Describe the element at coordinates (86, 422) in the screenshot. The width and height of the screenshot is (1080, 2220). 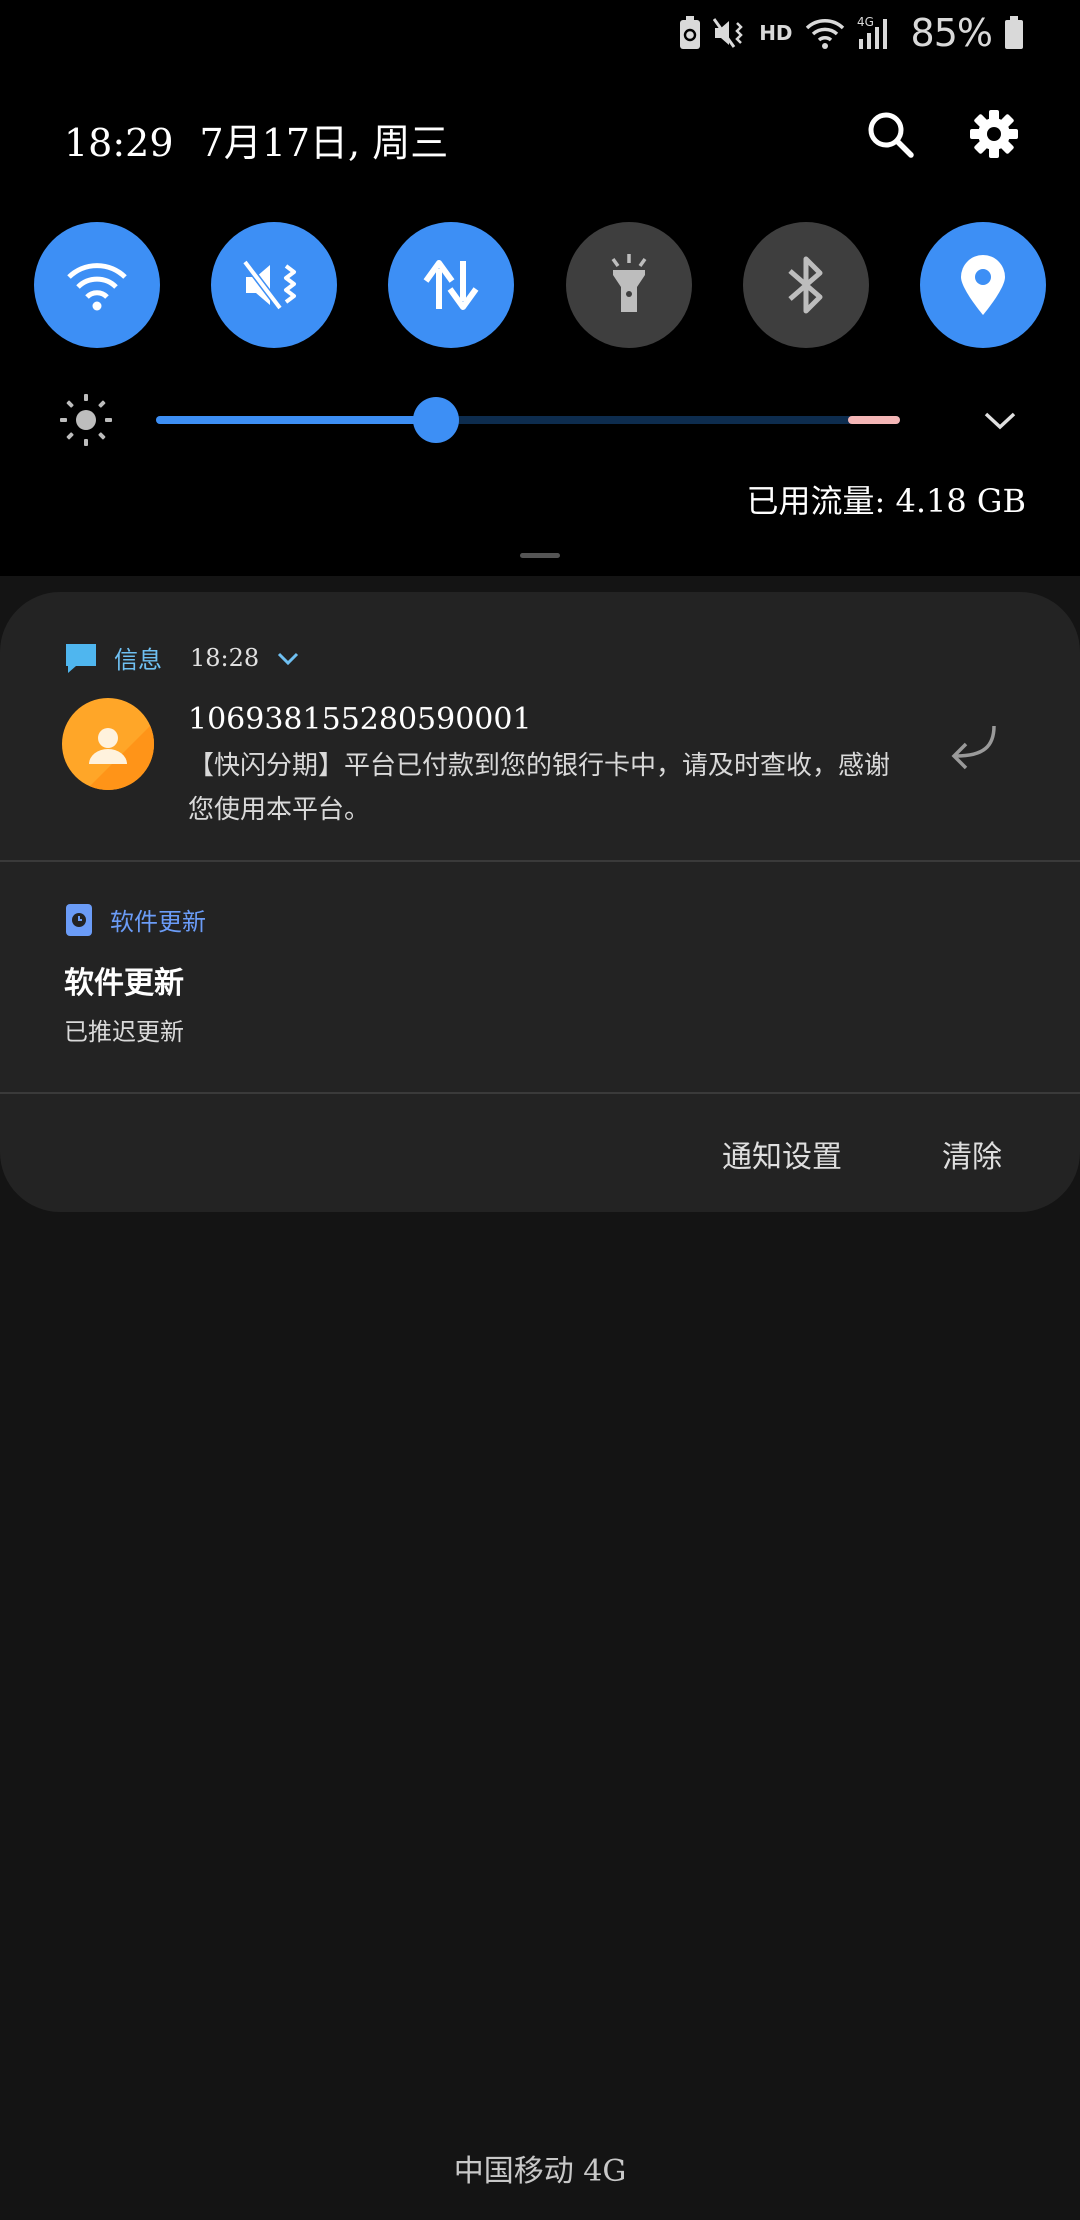
I see `sun-icon` at that location.